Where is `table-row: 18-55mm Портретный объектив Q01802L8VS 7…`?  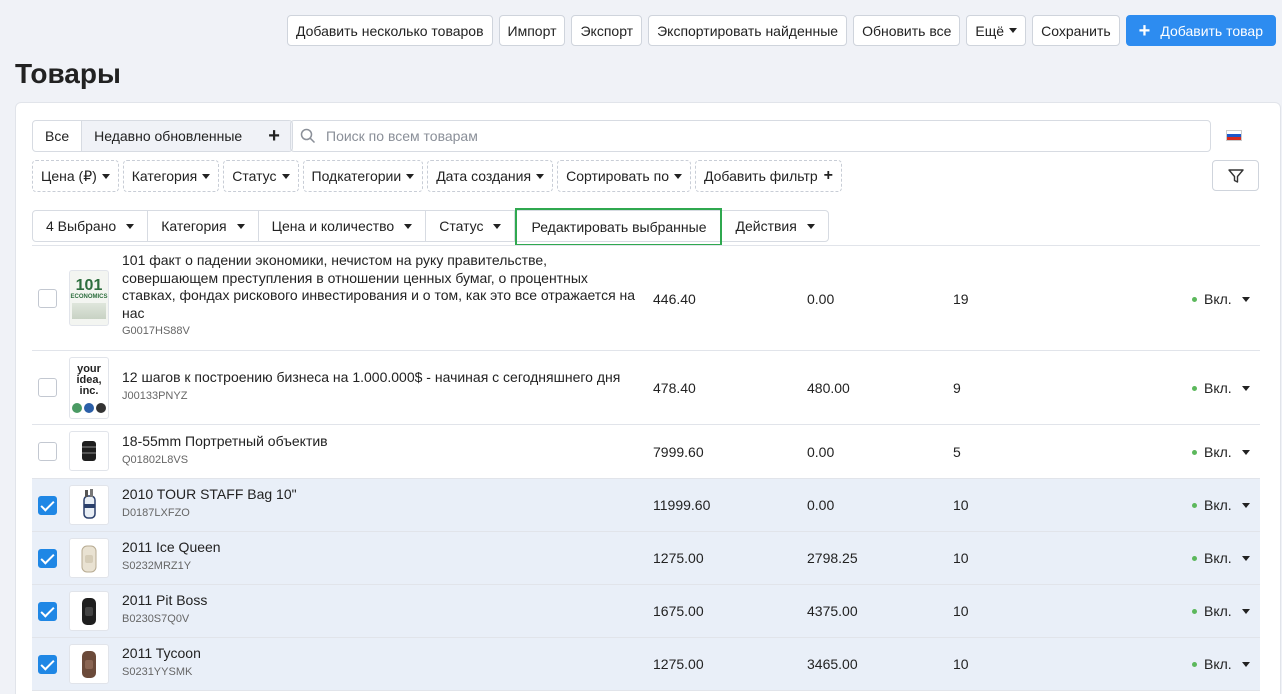
table-row: 18-55mm Портретный объектив Q01802L8VS 7… is located at coordinates (646, 451).